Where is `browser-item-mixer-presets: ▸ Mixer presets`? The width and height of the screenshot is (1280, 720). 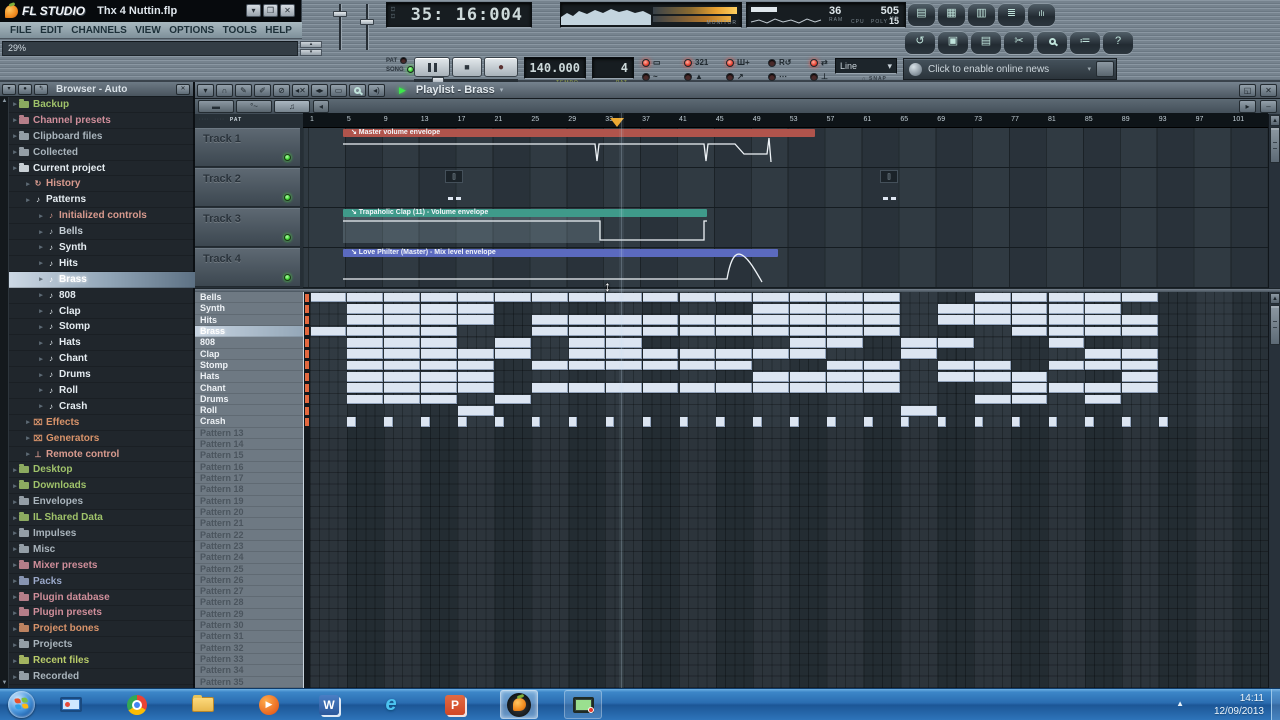
browser-item-mixer-presets: ▸ Mixer presets is located at coordinates (102, 566).